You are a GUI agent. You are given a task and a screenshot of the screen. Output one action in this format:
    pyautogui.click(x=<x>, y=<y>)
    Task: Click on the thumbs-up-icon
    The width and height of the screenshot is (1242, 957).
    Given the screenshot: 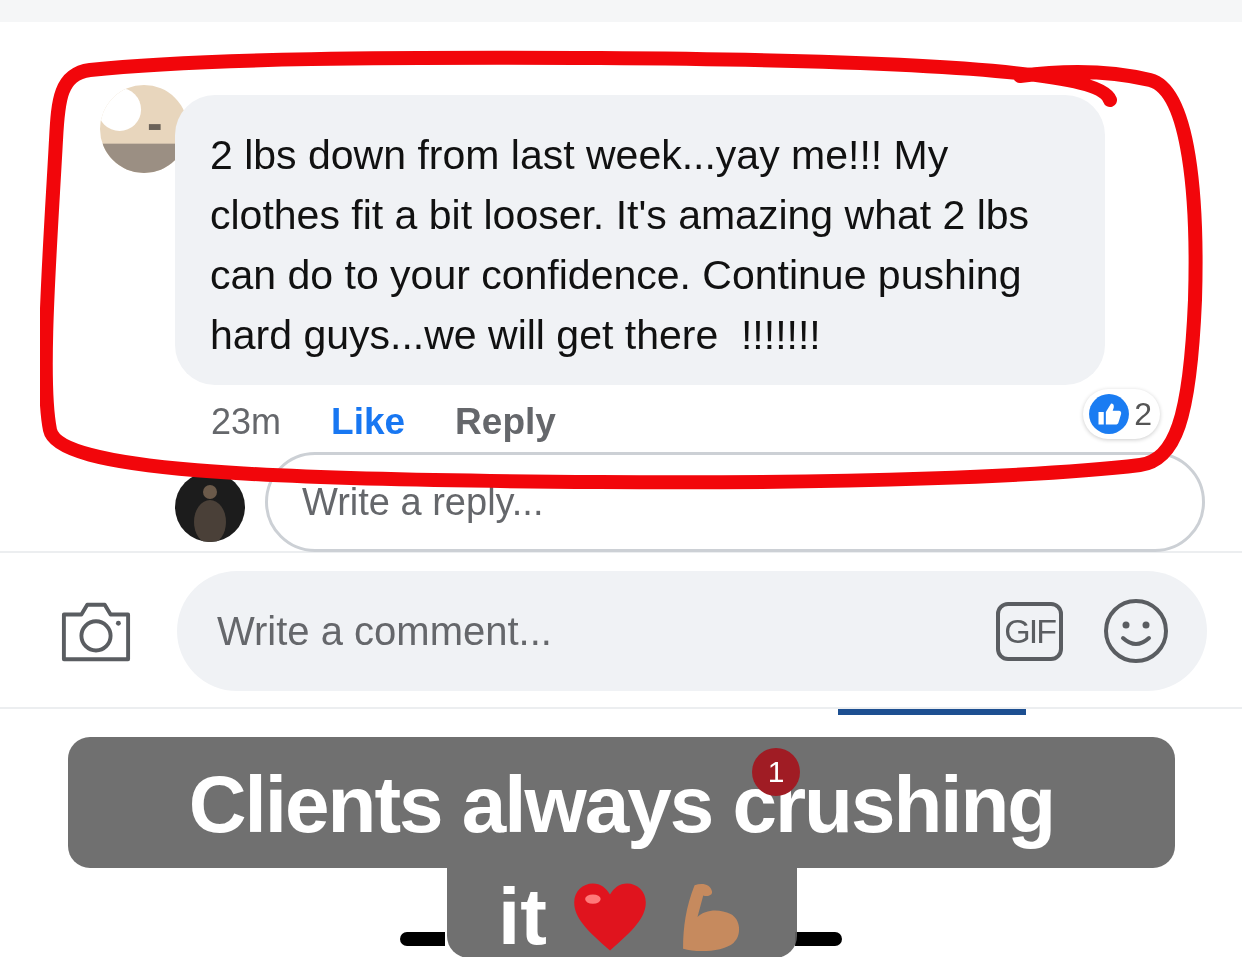 What is the action you would take?
    pyautogui.click(x=1109, y=414)
    